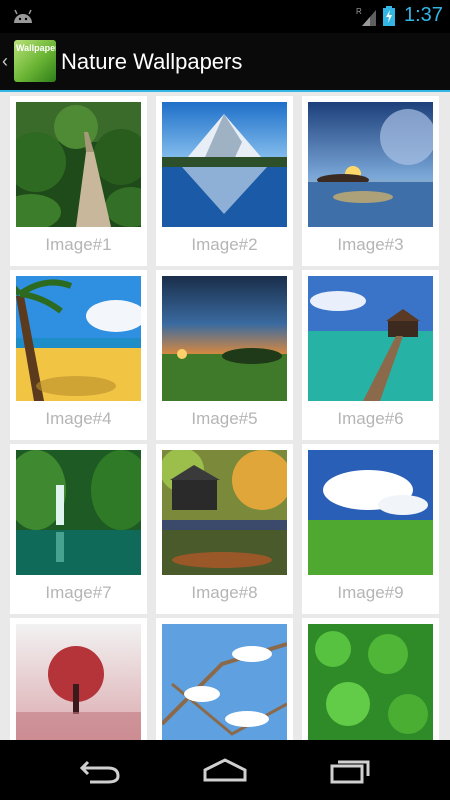 This screenshot has height=800, width=450. I want to click on app-icon-label: Wallpapers, so click(36, 48).